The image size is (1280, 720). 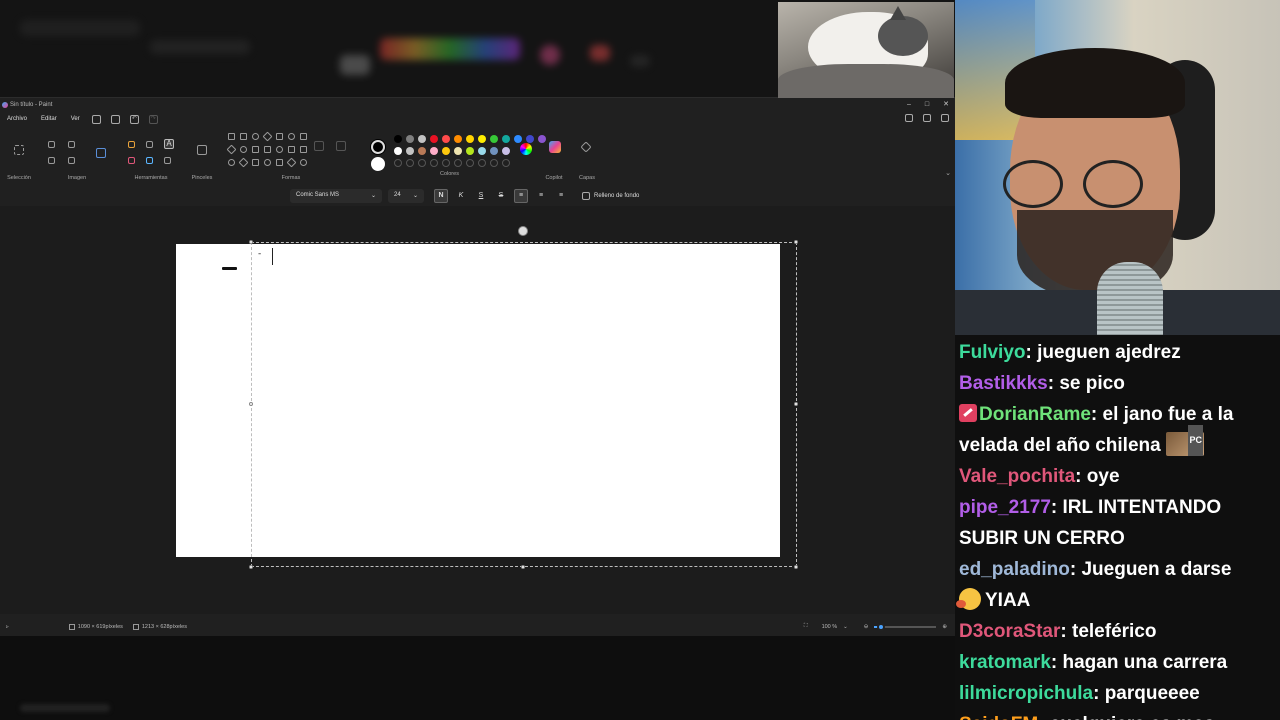 What do you see at coordinates (866, 627) in the screenshot?
I see `zoom-out-icon: ⊖` at bounding box center [866, 627].